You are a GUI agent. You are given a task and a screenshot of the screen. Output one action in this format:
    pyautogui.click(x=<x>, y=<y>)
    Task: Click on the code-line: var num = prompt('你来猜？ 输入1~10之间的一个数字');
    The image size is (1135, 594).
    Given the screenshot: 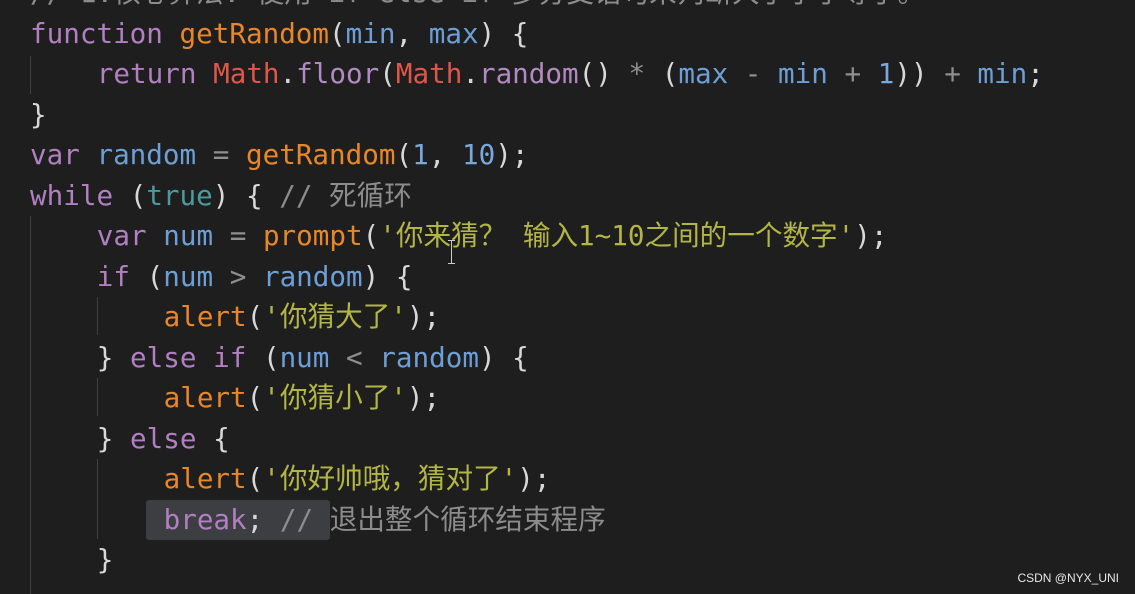 What is the action you would take?
    pyautogui.click(x=567, y=236)
    